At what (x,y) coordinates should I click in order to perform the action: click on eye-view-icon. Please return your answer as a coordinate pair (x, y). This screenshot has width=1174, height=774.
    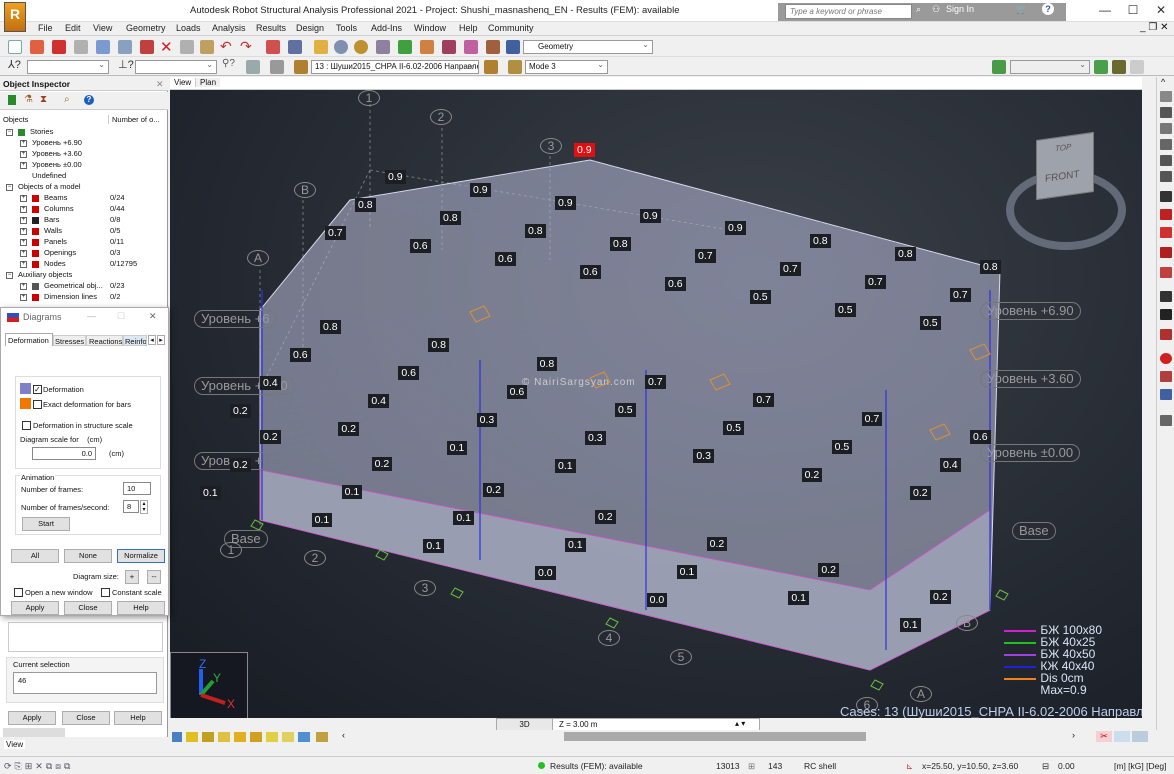
    Looking at the image, I should click on (1140, 736).